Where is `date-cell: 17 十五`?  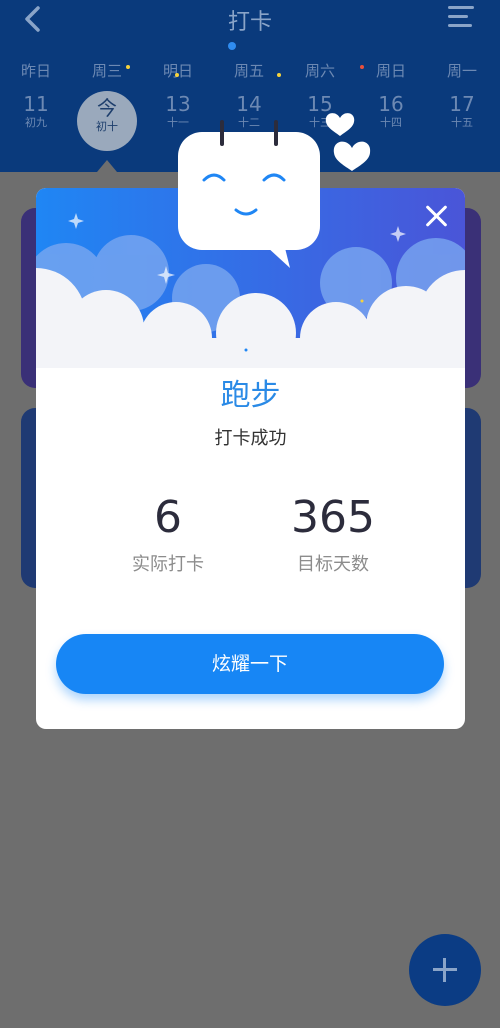 date-cell: 17 十五 is located at coordinates (462, 111).